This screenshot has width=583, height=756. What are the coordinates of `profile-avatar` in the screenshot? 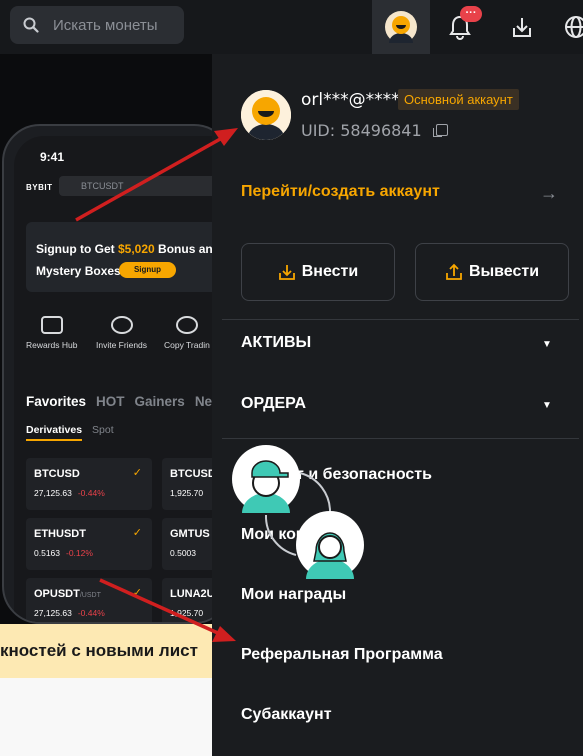 It's located at (266, 115).